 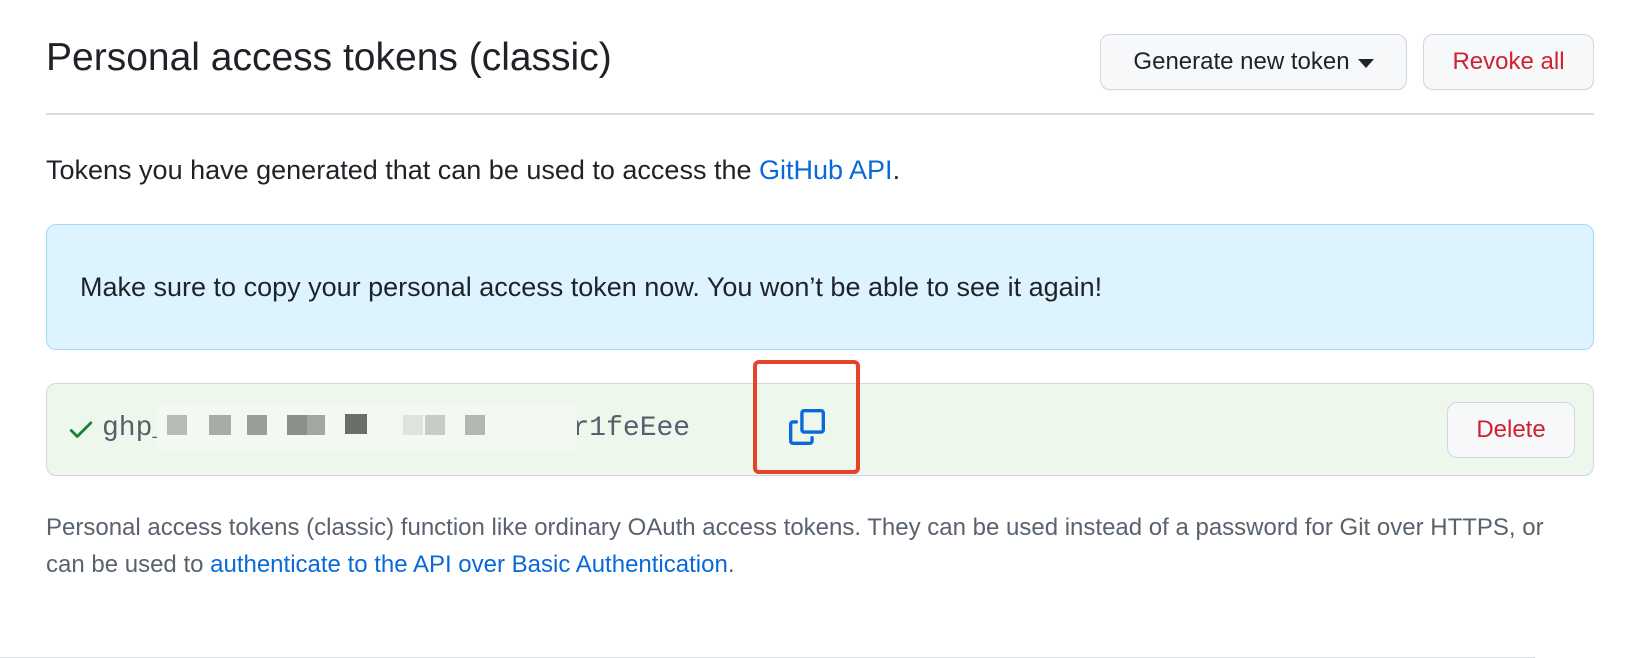 What do you see at coordinates (807, 427) in the screenshot?
I see `copy-icon` at bounding box center [807, 427].